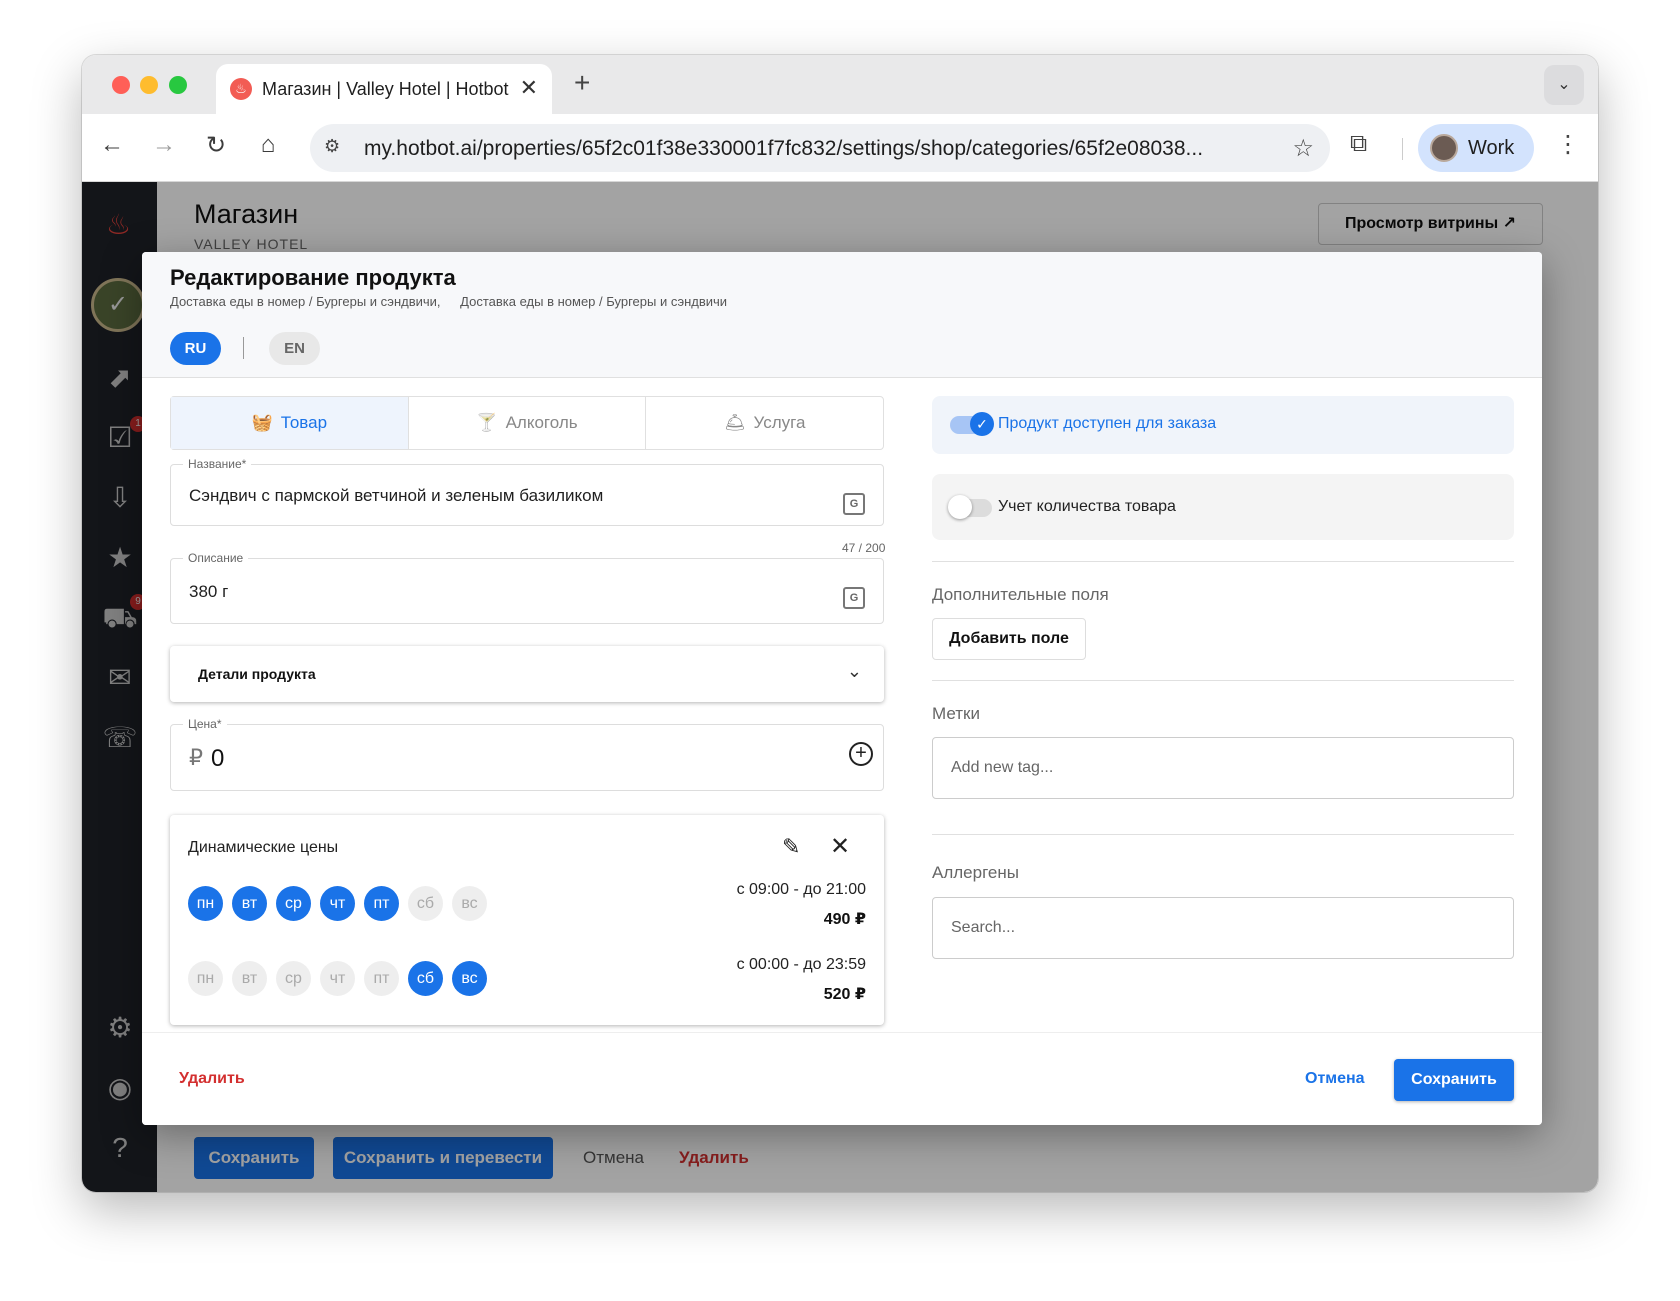 This screenshot has height=1301, width=1680. What do you see at coordinates (217, 464) in the screenshot?
I see `product-name-label: Название*` at bounding box center [217, 464].